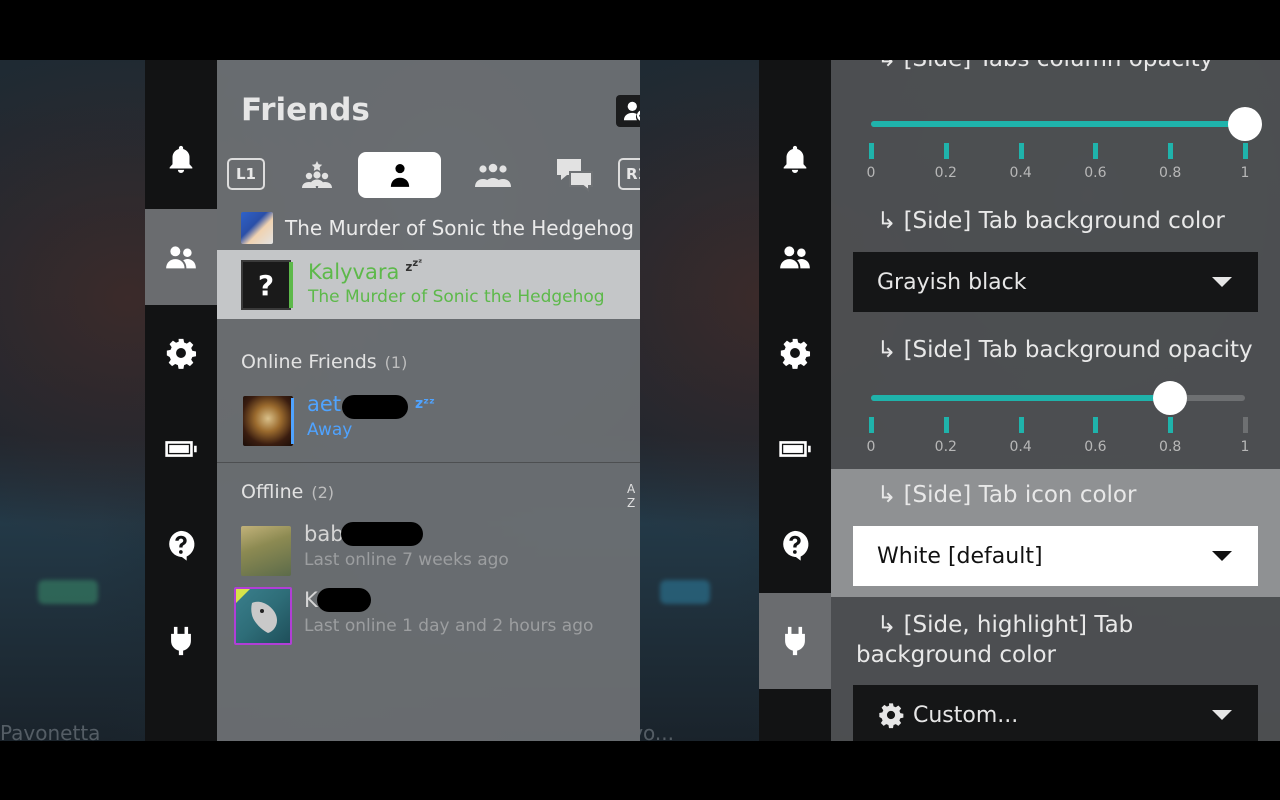 The width and height of the screenshot is (1280, 800). What do you see at coordinates (257, 611) in the screenshot?
I see `shark-avatar-icon` at bounding box center [257, 611].